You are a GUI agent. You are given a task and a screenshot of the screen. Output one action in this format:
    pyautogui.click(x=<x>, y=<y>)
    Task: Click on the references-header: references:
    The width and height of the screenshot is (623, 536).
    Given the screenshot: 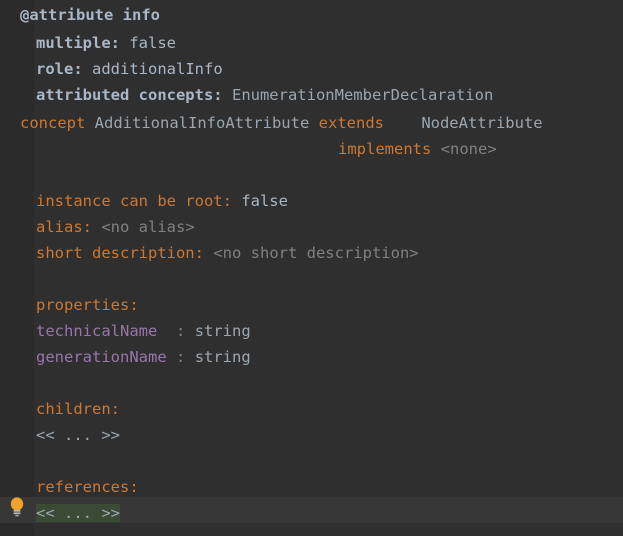 What is the action you would take?
    pyautogui.click(x=87, y=487)
    